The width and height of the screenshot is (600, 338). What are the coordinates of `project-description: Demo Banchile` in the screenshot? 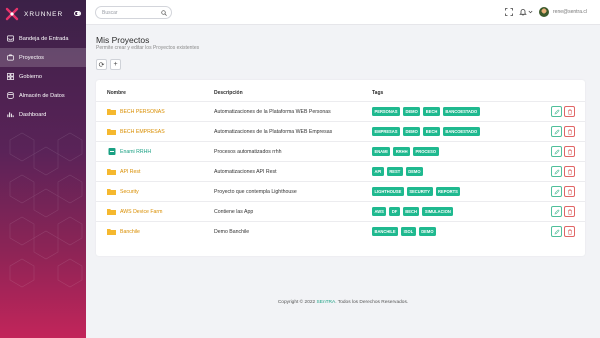 It's located at (232, 232).